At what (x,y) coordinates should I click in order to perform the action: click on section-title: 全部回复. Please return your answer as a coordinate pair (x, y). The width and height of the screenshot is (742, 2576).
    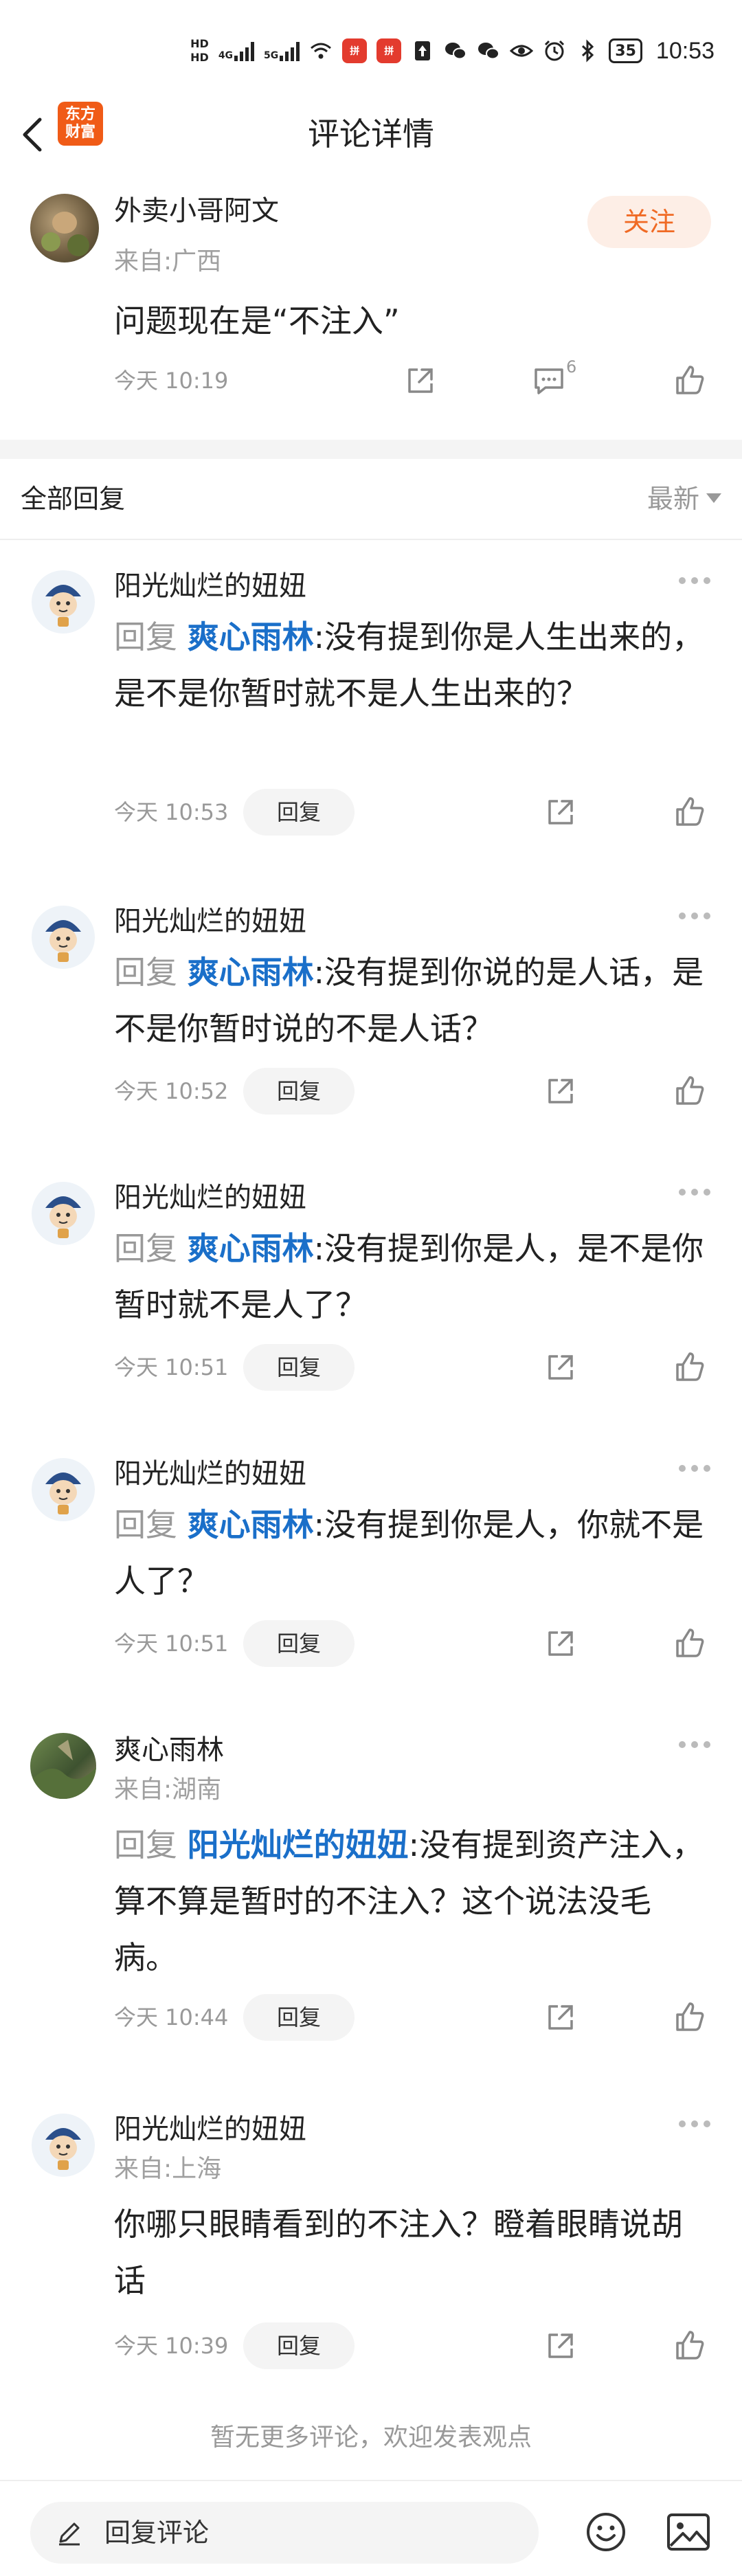
    Looking at the image, I should click on (73, 499).